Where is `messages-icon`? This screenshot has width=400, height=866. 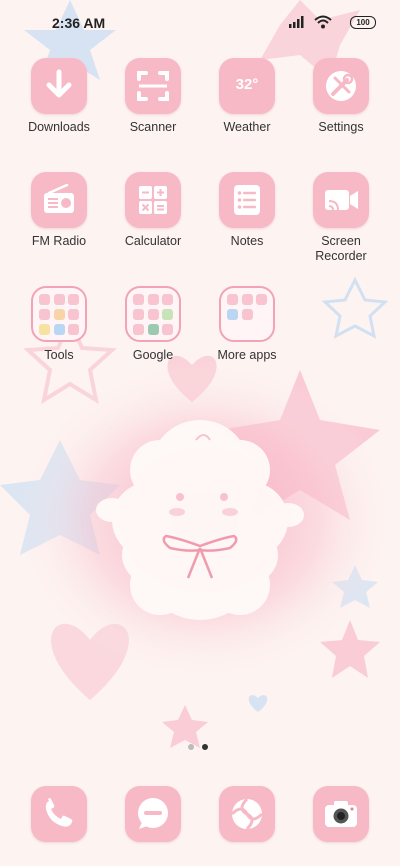 messages-icon is located at coordinates (153, 814).